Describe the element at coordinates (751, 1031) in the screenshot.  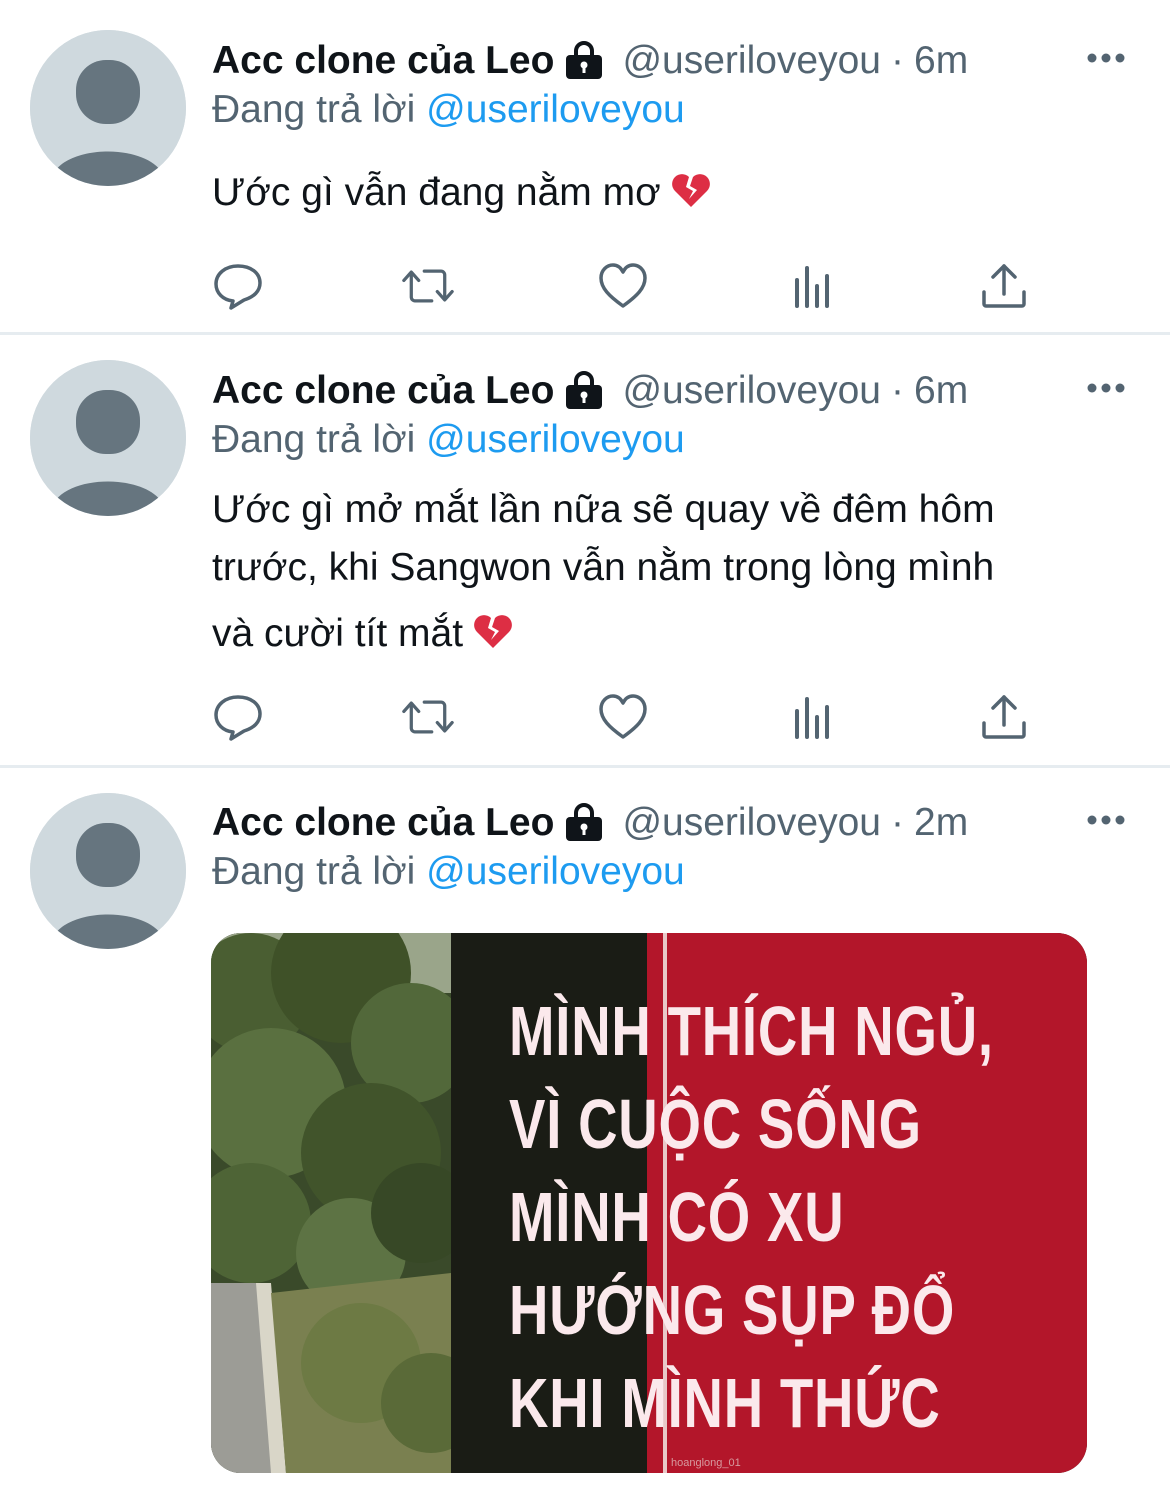
I see `sign-text-line: MÌNH THÍCH NGỦ,` at that location.